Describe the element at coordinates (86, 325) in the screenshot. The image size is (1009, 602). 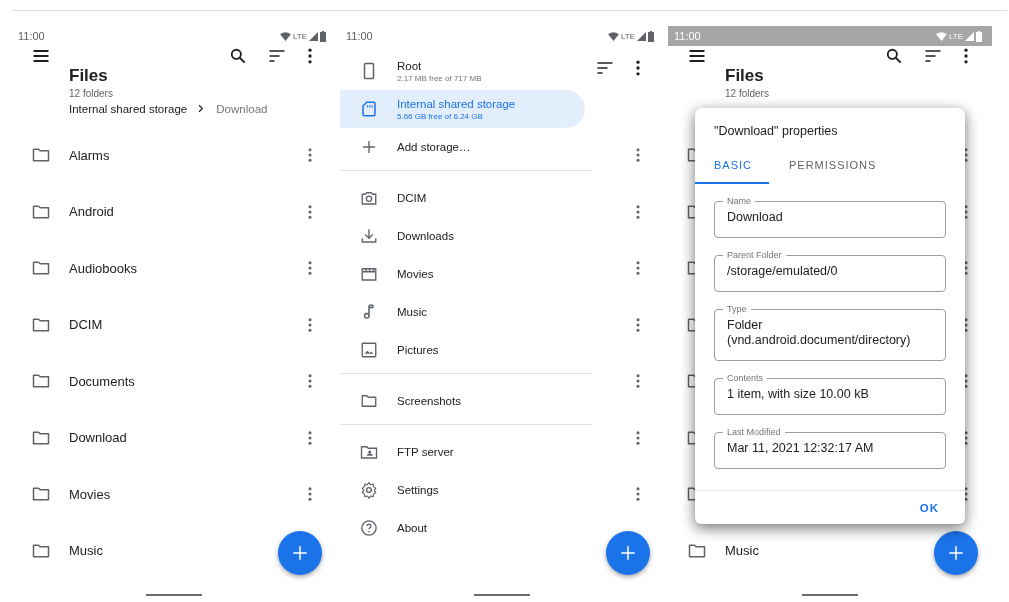
I see `folder-name: DCIM` at that location.